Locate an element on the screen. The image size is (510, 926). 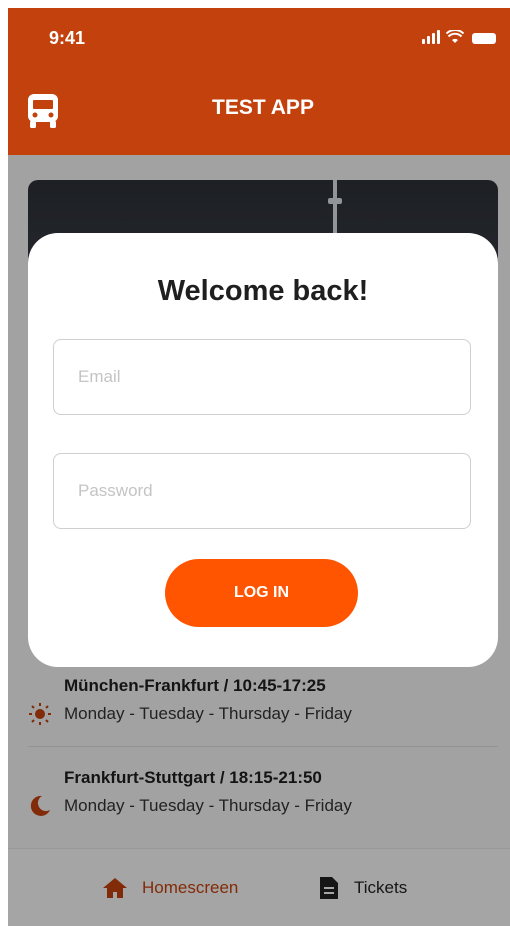
wifi-icon is located at coordinates (455, 36).